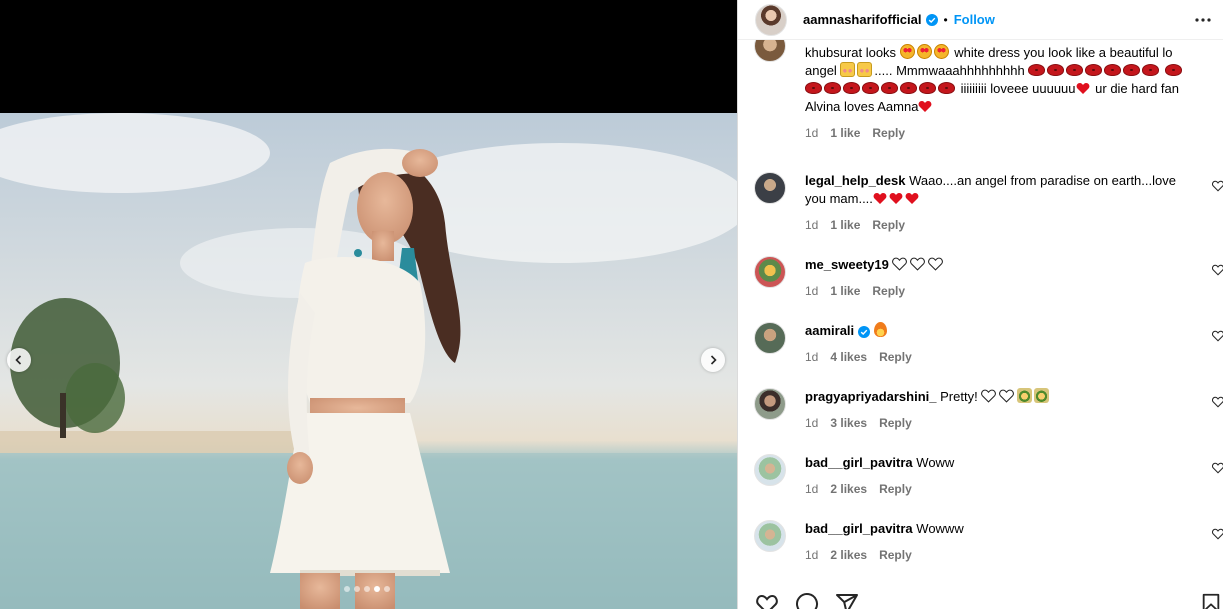 Image resolution: width=1223 pixels, height=609 pixels. What do you see at coordinates (1001, 476) in the screenshot?
I see `comment-body: bad__girl_pavitra Woww 1d 2 likes Reply` at bounding box center [1001, 476].